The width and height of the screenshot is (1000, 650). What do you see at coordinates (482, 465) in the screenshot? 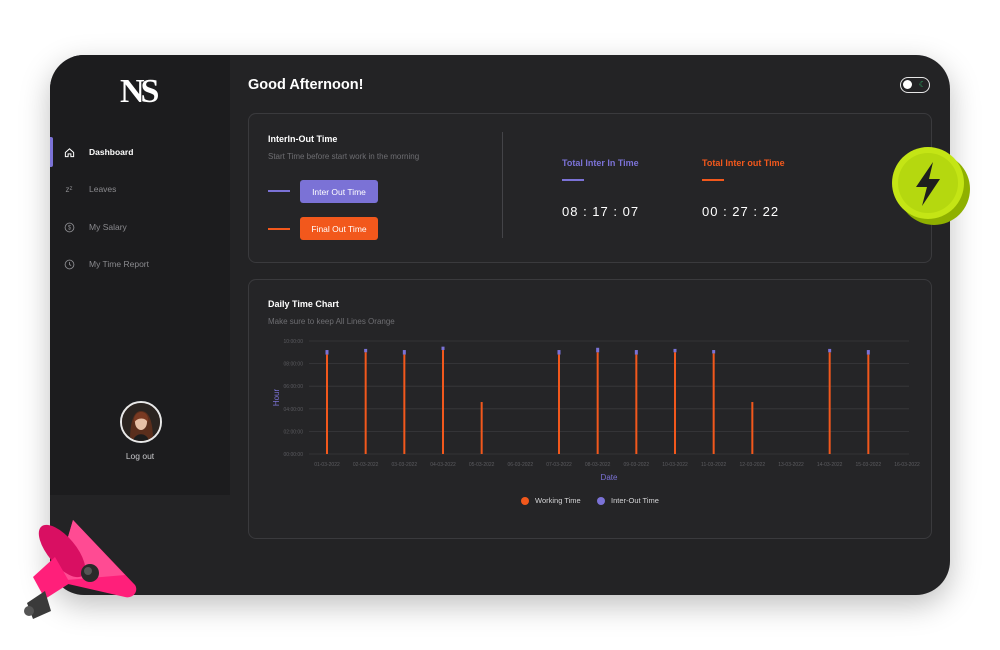
I see `x-tick-label: 05-03-2022` at bounding box center [482, 465].